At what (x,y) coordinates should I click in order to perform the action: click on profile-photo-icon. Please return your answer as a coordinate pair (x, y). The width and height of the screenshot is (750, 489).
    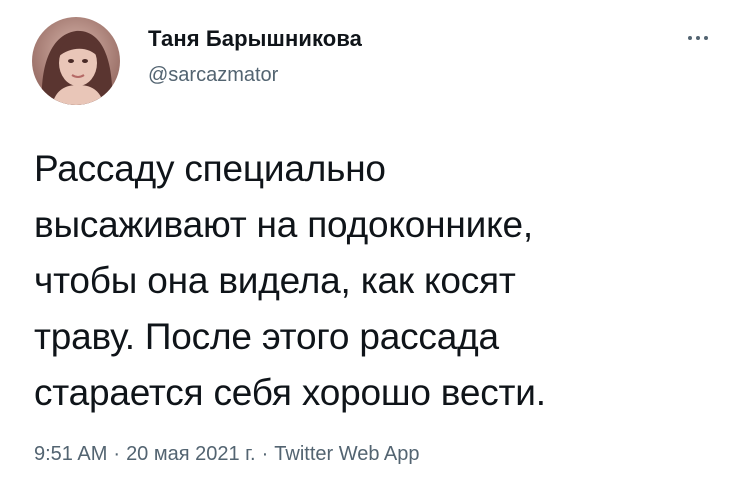
    Looking at the image, I should click on (76, 61).